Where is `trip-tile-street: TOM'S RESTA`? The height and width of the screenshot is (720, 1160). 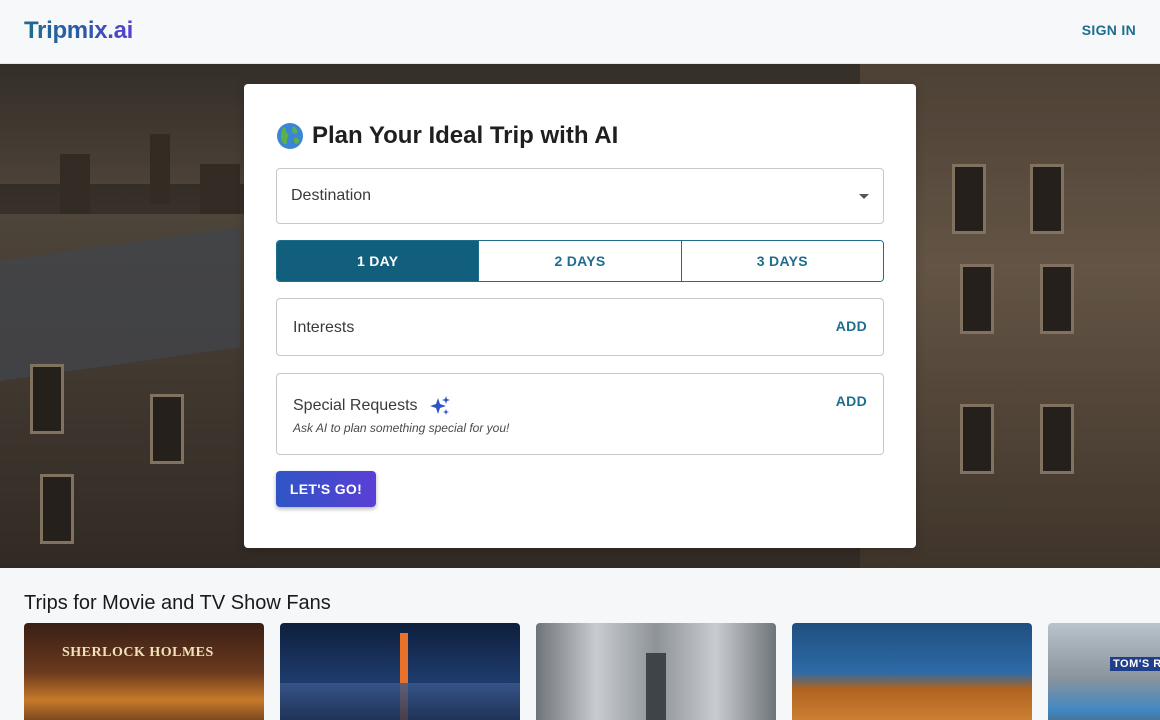
trip-tile-street: TOM'S RESTA is located at coordinates (1104, 671).